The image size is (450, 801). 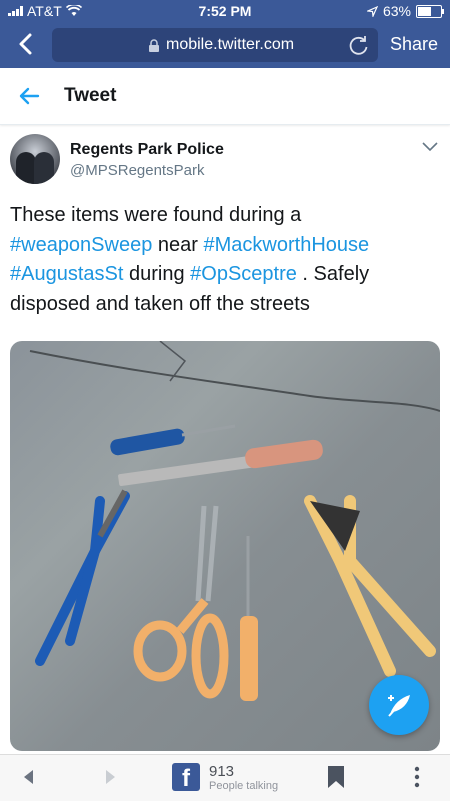 What do you see at coordinates (156, 215) in the screenshot?
I see `tweet-text-segment: These items were found during a` at bounding box center [156, 215].